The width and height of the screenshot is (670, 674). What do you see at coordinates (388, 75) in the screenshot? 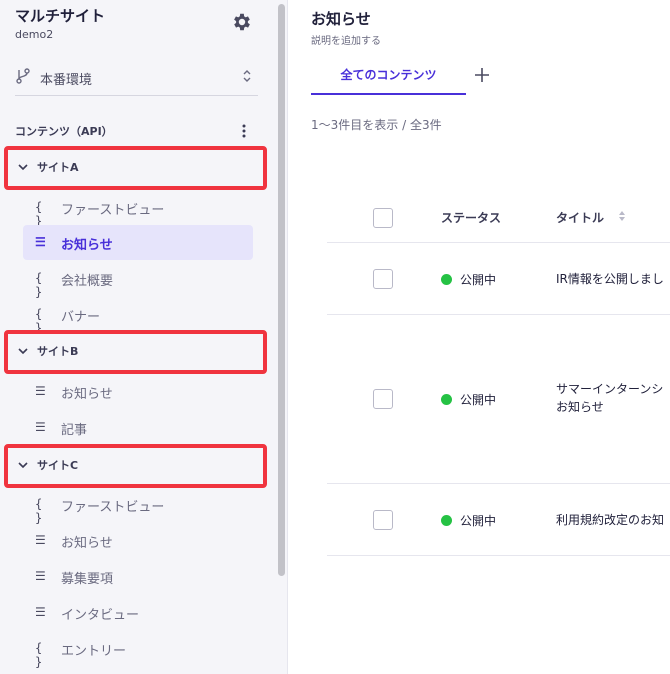
I see `tab-label: 全てのコンテンツ` at bounding box center [388, 75].